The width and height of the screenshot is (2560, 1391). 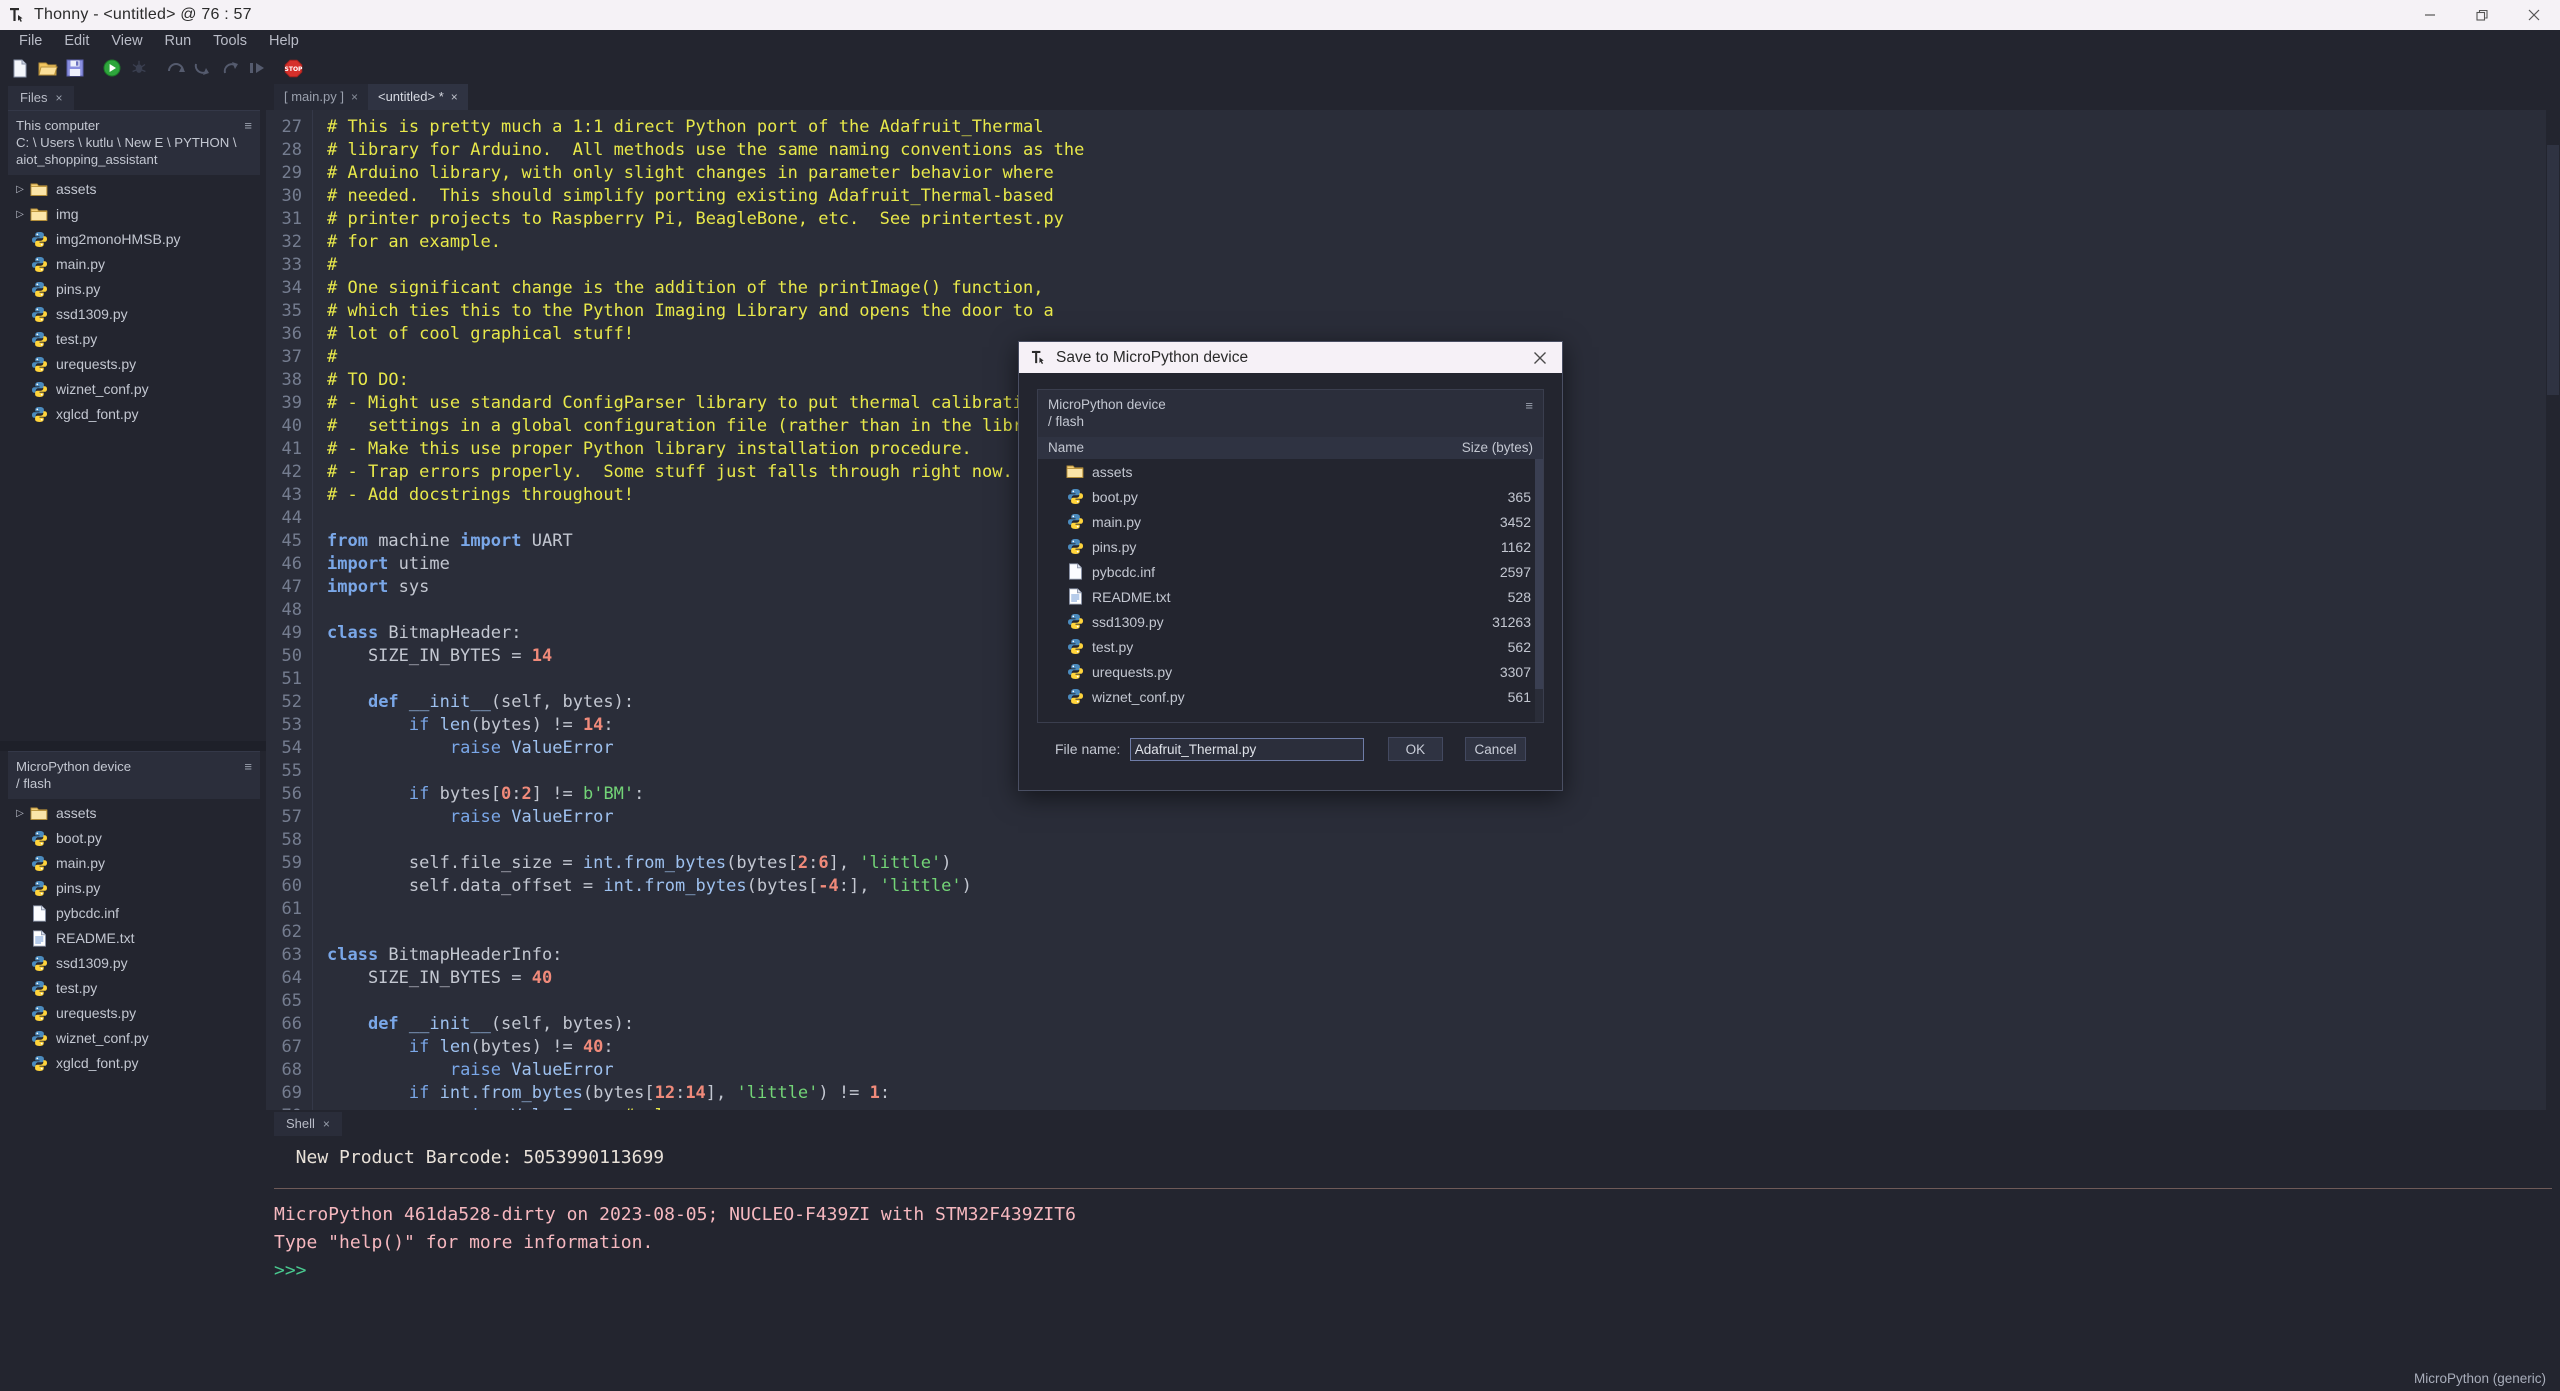 What do you see at coordinates (1290, 646) in the screenshot?
I see `dialog-file-row: test.py 562` at bounding box center [1290, 646].